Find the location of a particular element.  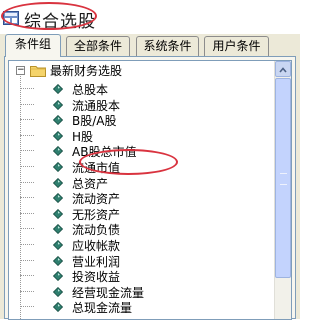

tab-condition-group: 条件组 is located at coordinates (33, 45).